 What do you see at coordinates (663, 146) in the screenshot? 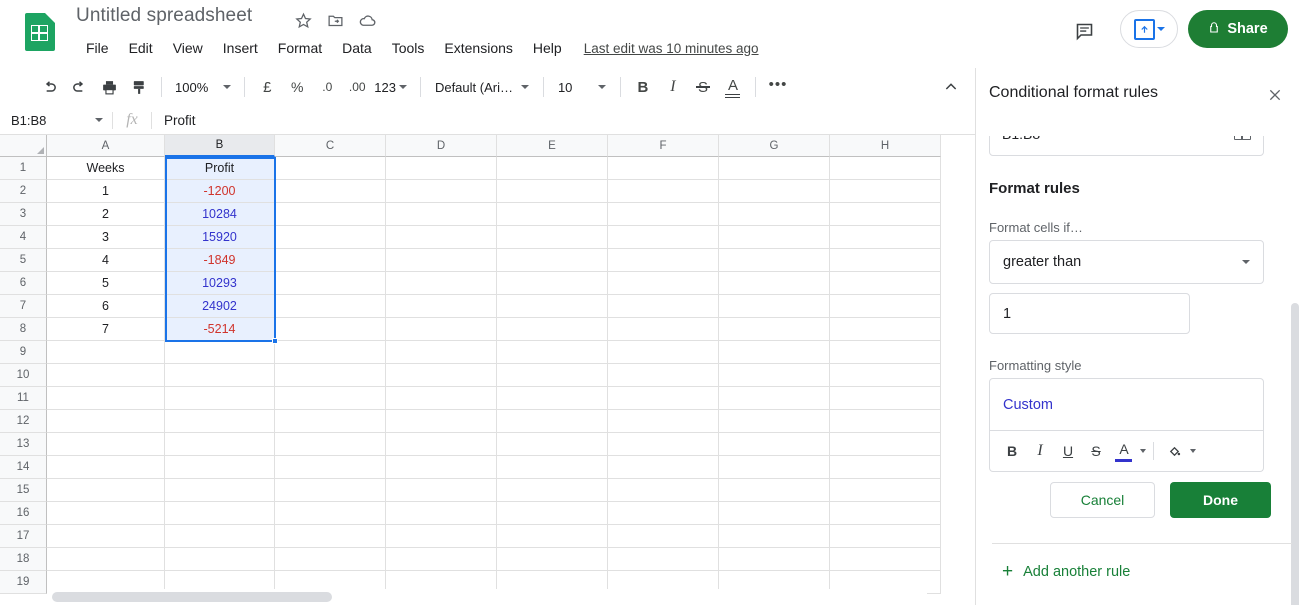
I see `column-header-f: F` at bounding box center [663, 146].